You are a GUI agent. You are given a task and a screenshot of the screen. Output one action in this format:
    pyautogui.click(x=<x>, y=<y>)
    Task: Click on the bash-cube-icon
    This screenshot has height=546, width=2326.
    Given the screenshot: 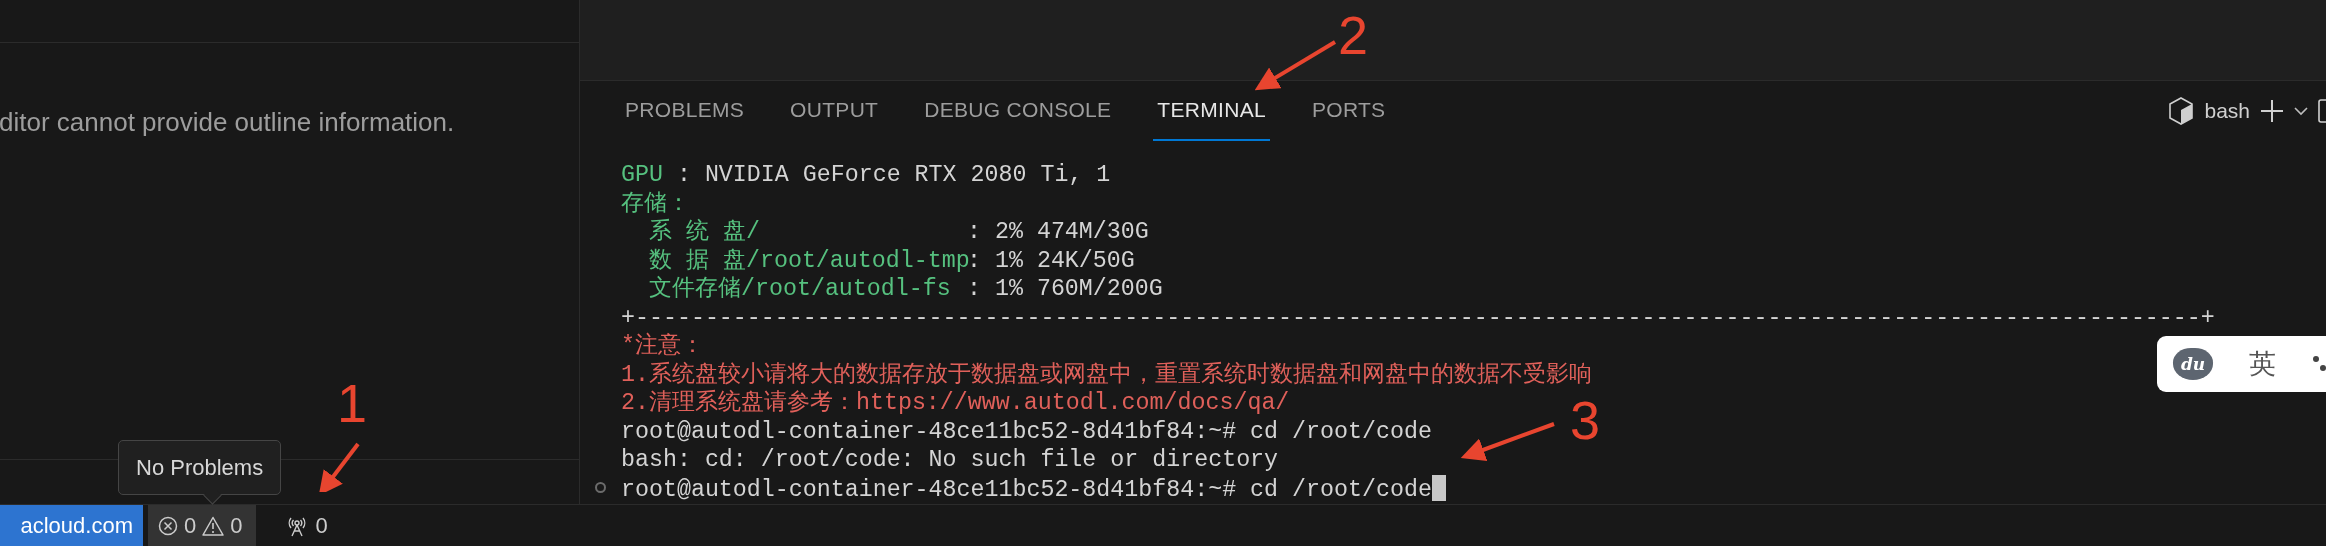 What is the action you would take?
    pyautogui.click(x=2181, y=111)
    